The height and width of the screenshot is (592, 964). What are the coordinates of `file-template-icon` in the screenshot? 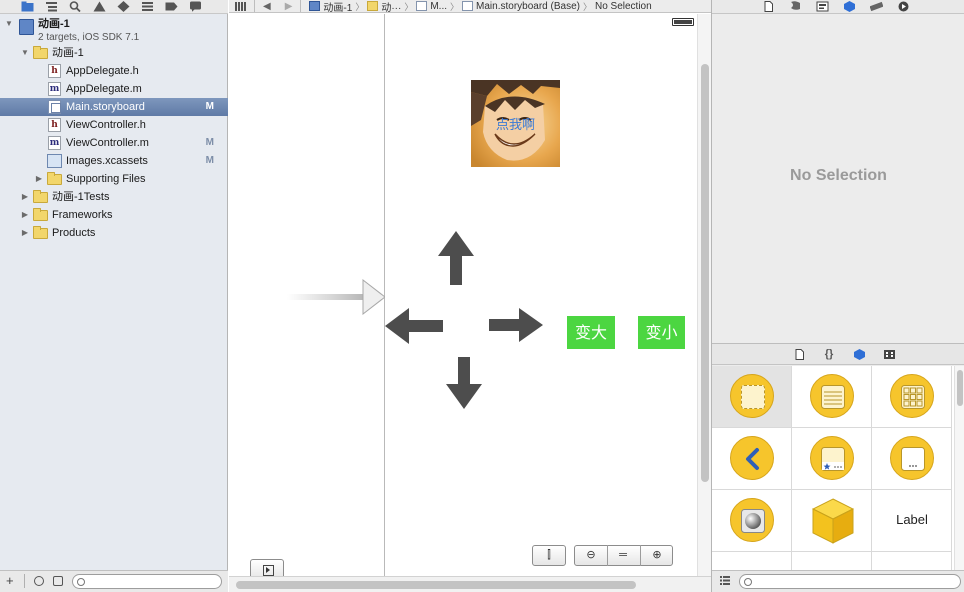 It's located at (799, 354).